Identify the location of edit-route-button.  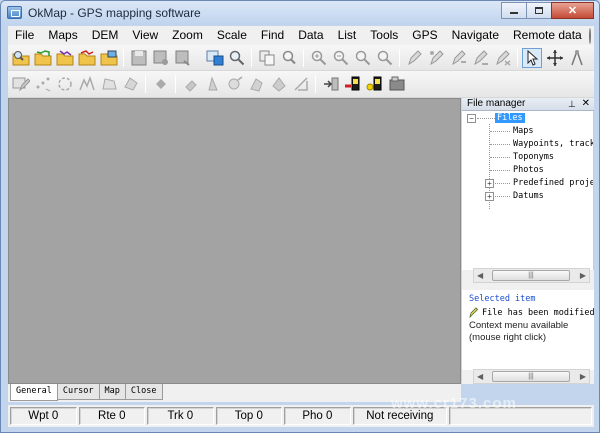
(437, 58).